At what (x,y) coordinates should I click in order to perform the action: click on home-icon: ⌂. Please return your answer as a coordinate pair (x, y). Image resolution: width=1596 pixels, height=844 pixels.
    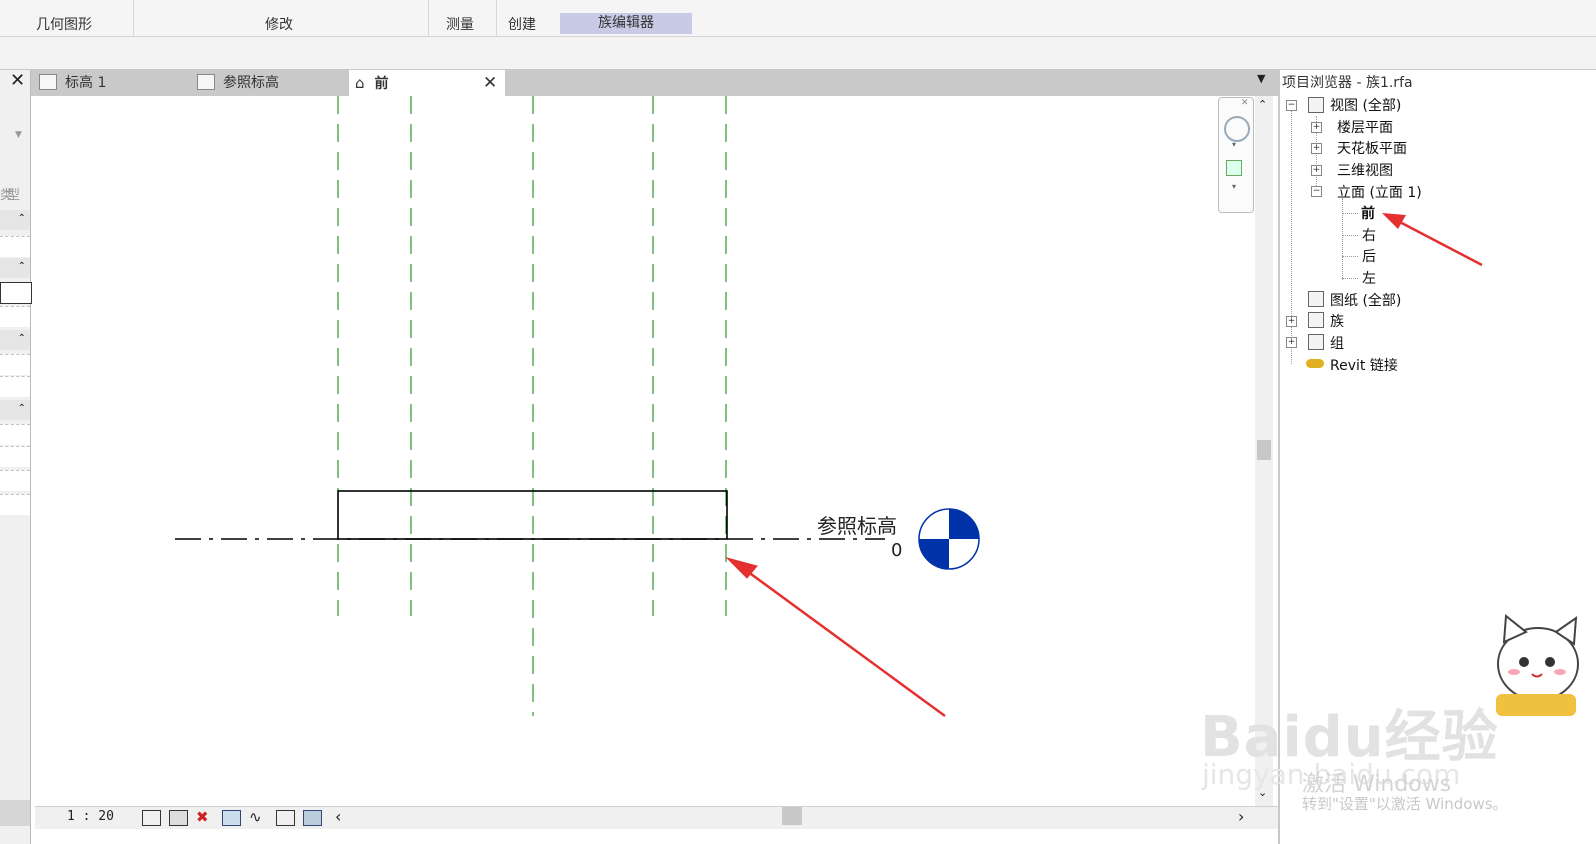
    Looking at the image, I should click on (360, 83).